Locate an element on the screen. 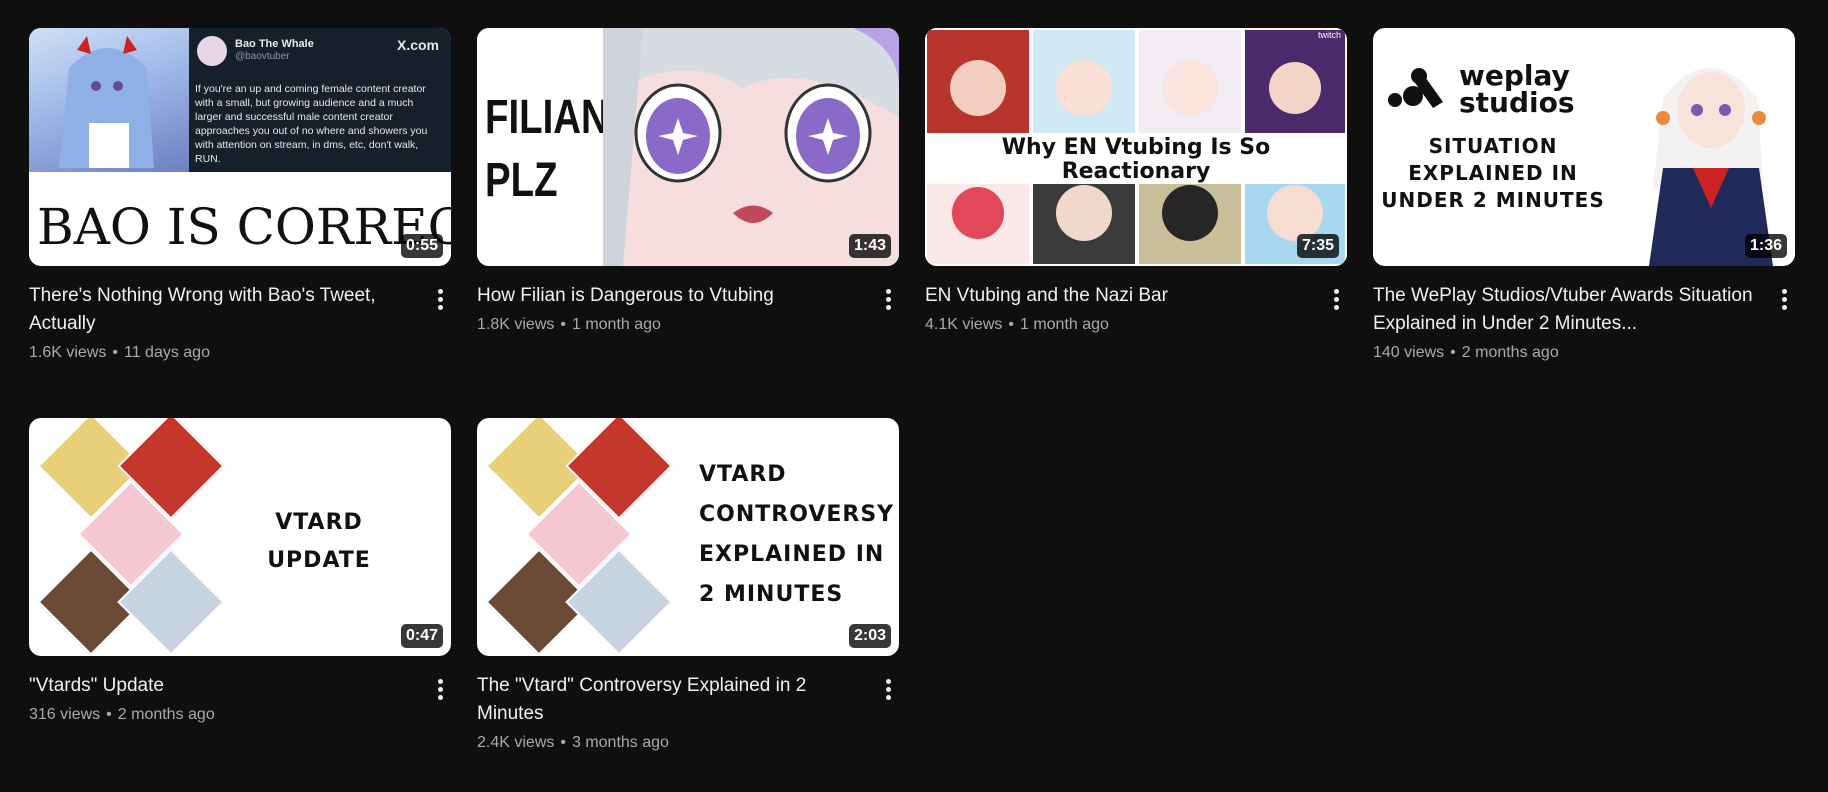 The image size is (1828, 792). character-closeup is located at coordinates (751, 147).